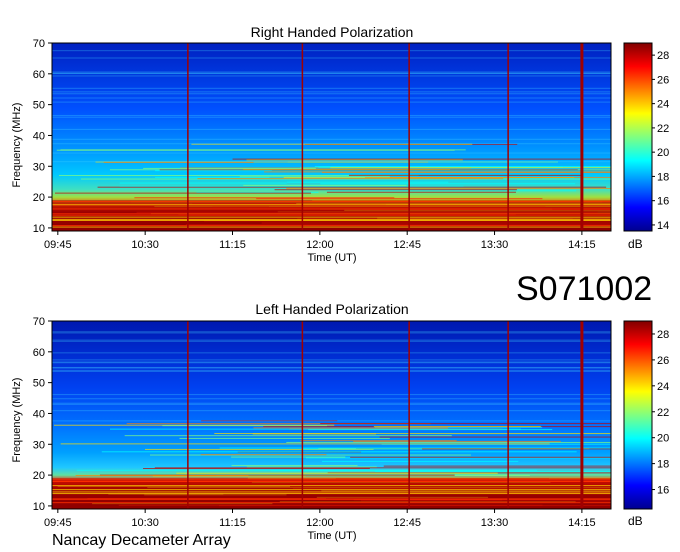 Image resolution: width=680 pixels, height=552 pixels. Describe the element at coordinates (331, 536) in the screenshot. I see `left-polarization-xlabel: Time (UT)` at that location.